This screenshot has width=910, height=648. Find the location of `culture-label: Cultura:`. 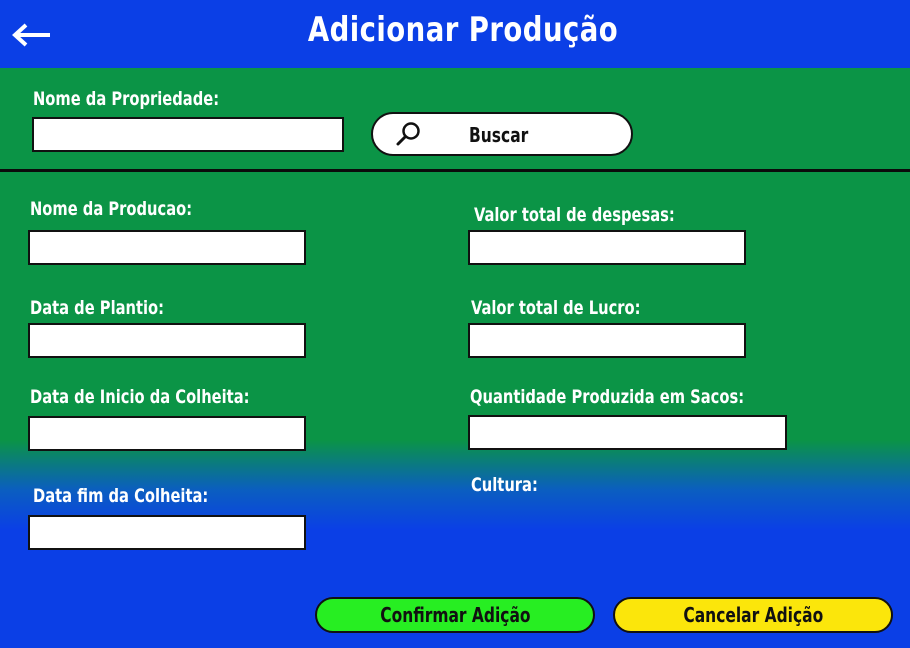

culture-label: Cultura: is located at coordinates (504, 485).